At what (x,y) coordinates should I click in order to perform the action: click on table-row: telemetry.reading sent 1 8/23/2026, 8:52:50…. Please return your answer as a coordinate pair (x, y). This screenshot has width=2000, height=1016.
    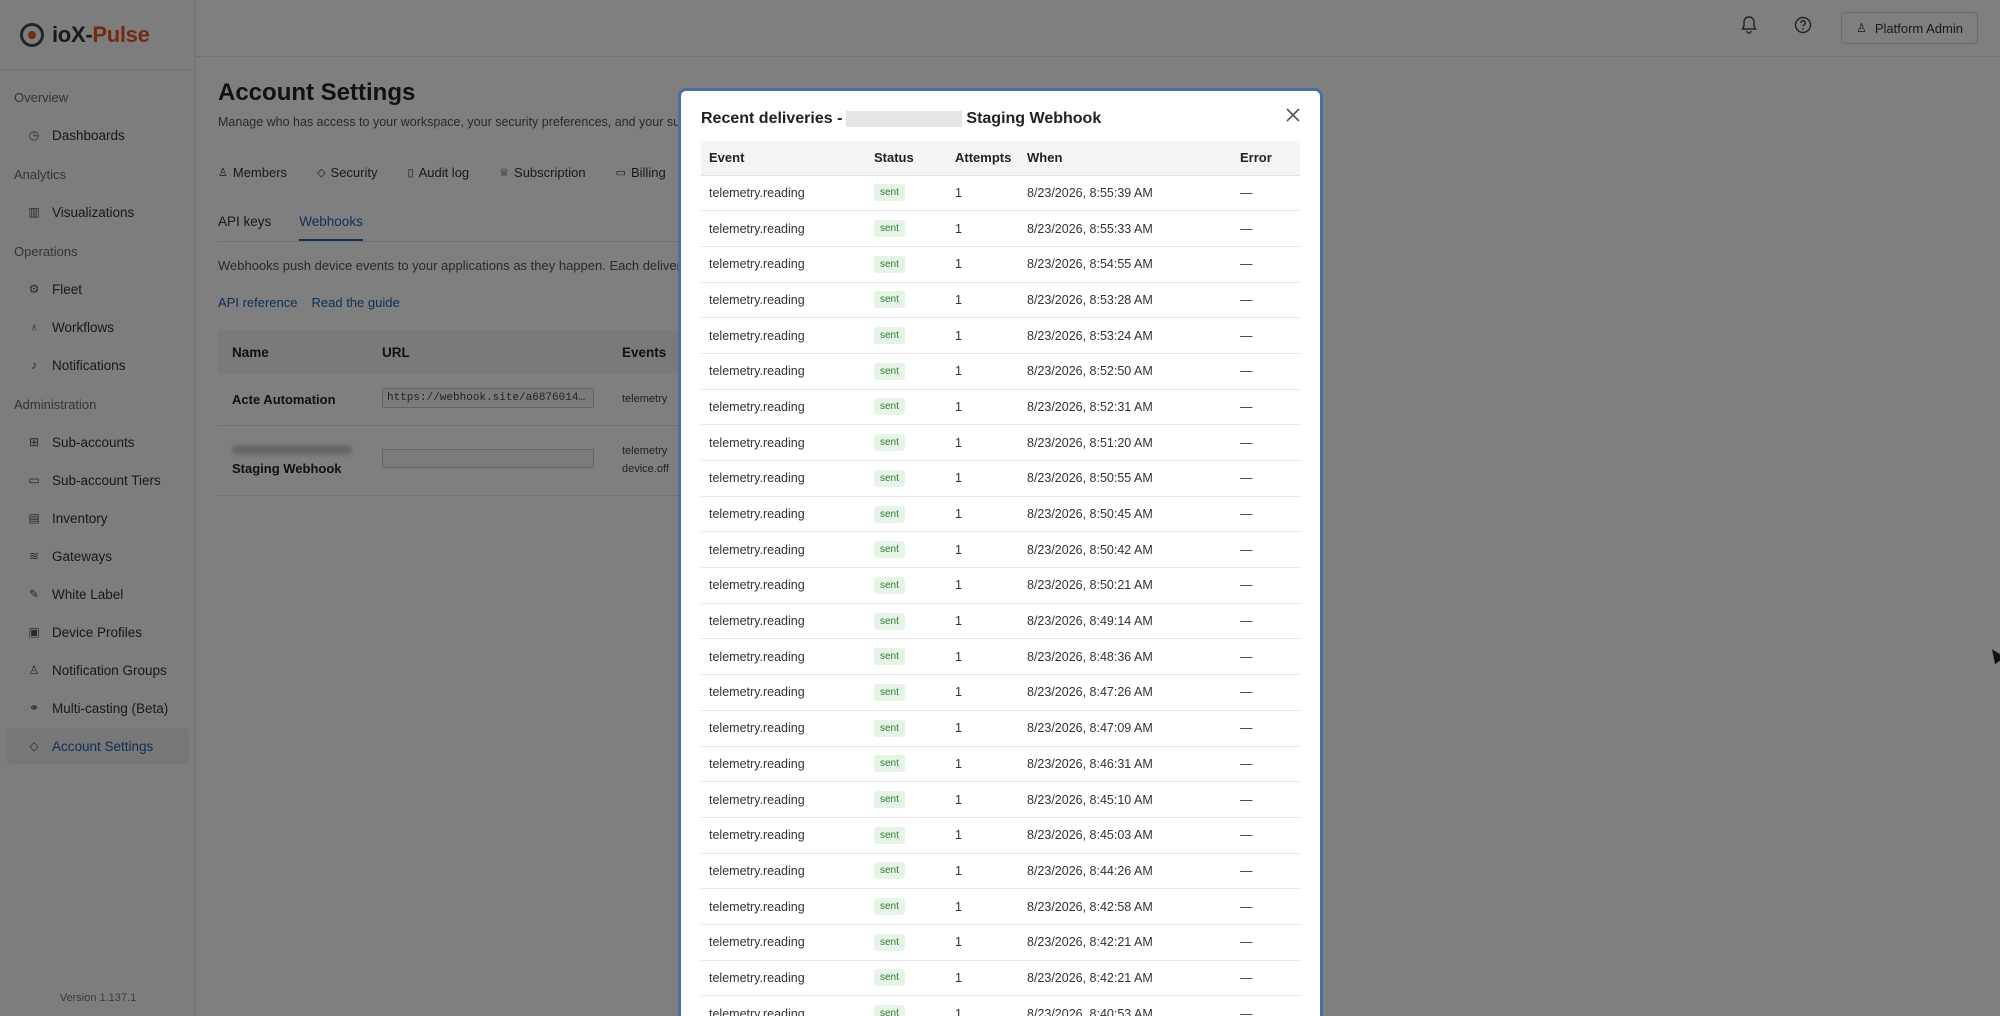
    Looking at the image, I should click on (1000, 371).